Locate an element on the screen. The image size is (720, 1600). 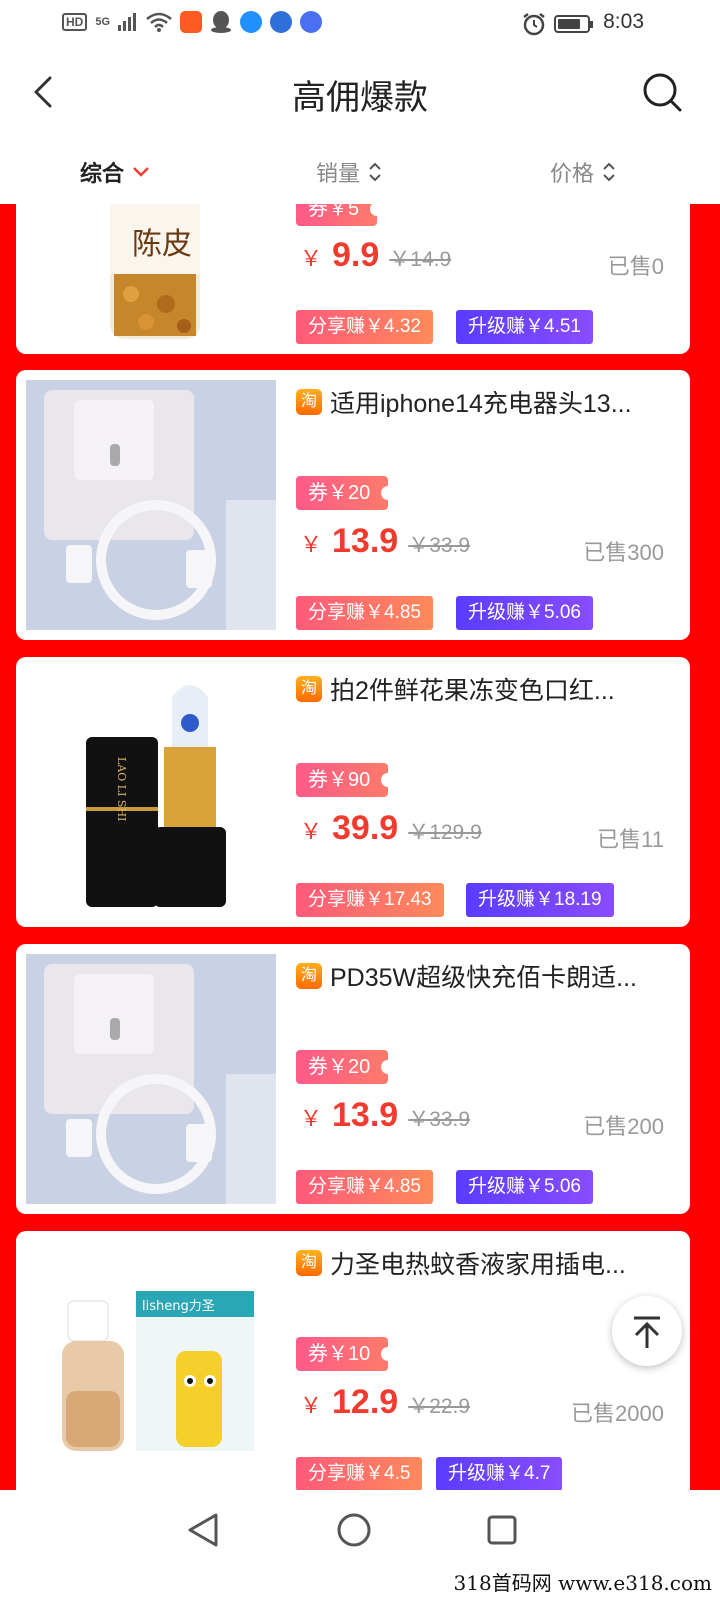
original-price: ￥14.9 is located at coordinates (420, 259).